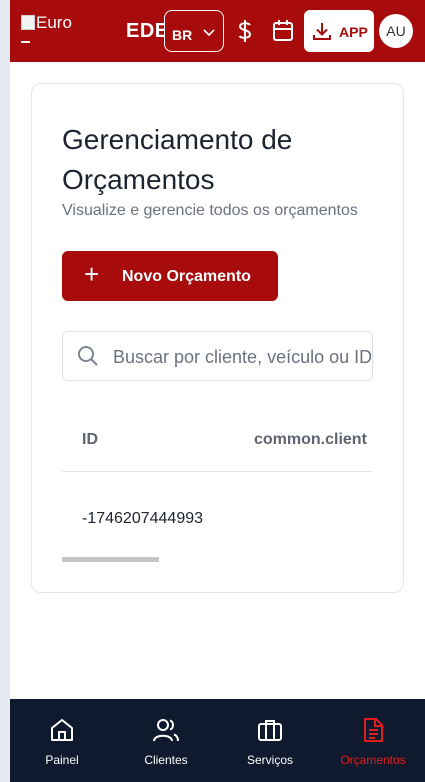  What do you see at coordinates (396, 31) in the screenshot?
I see `avatar: AU` at bounding box center [396, 31].